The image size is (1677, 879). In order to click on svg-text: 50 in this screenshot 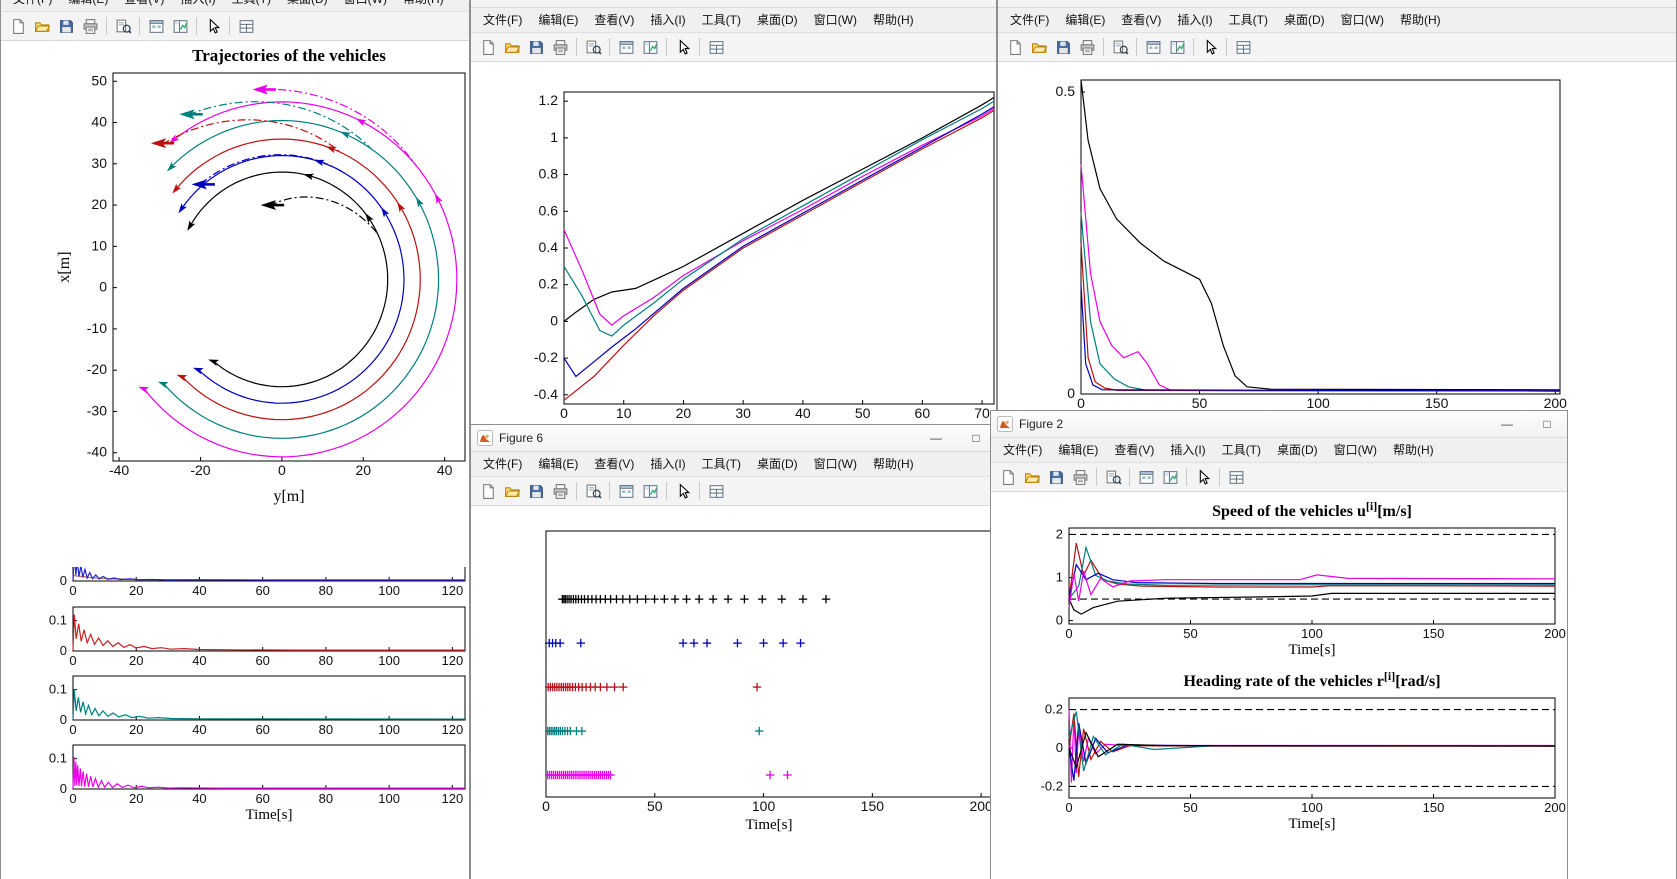, I will do `click(1190, 633)`.